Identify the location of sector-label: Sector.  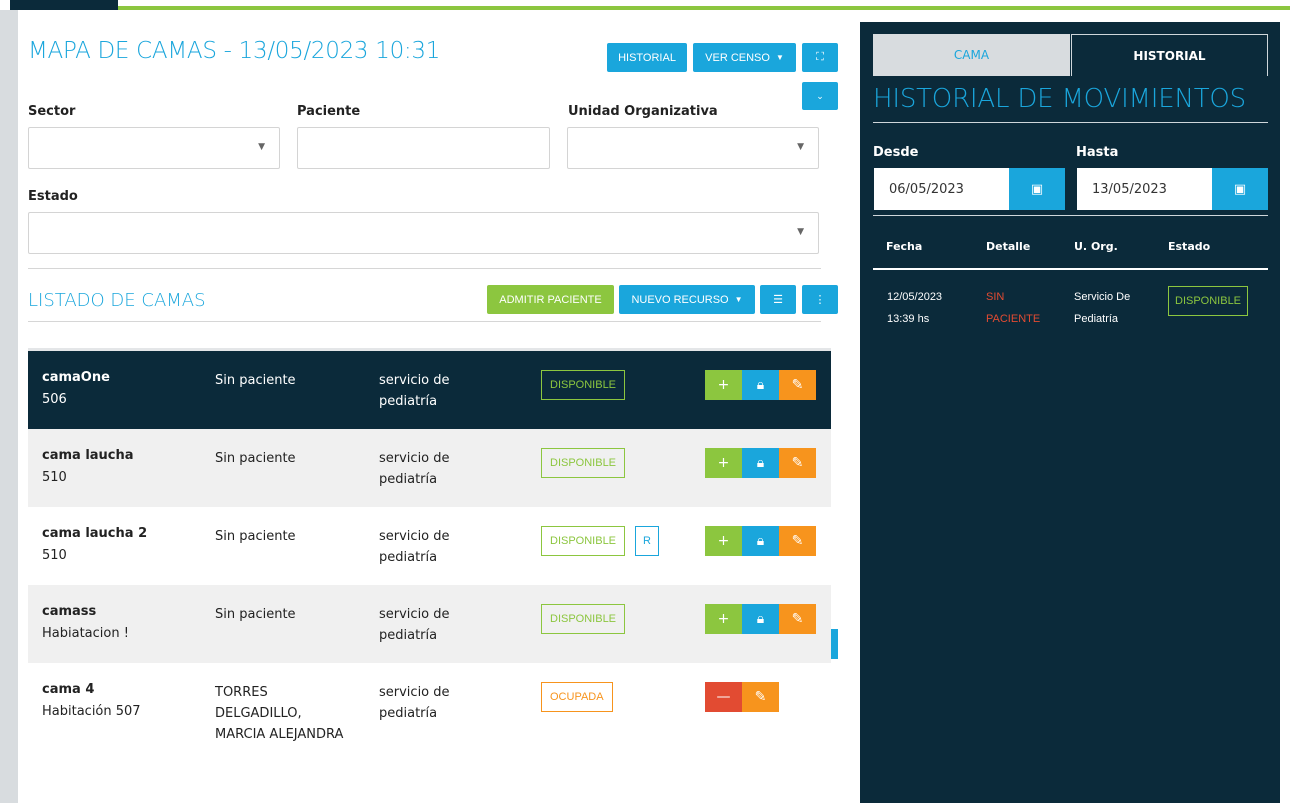
(52, 111).